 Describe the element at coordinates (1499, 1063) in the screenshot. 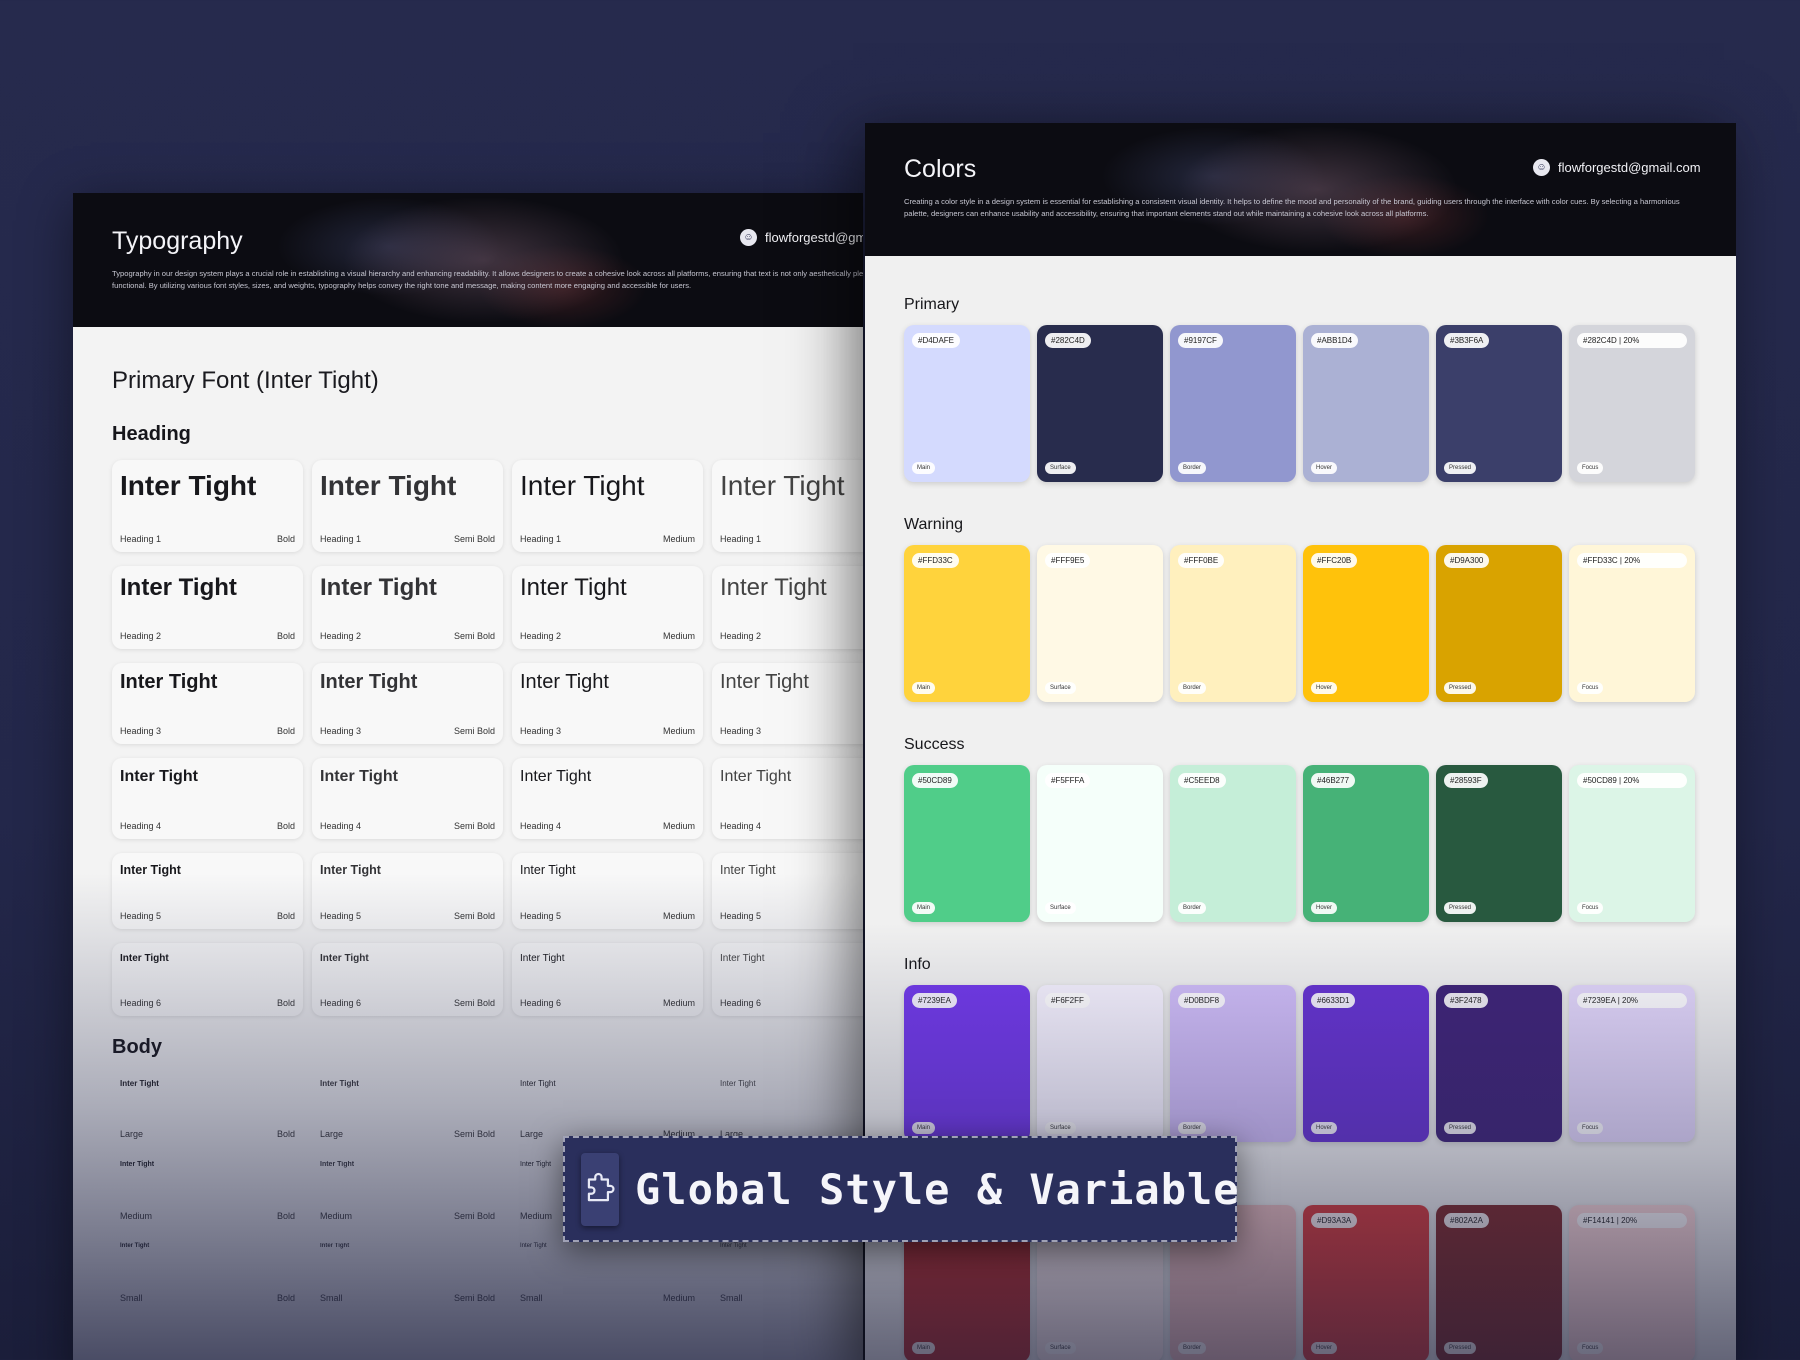

I see `color-swatch: #3F2478 Pressed` at that location.